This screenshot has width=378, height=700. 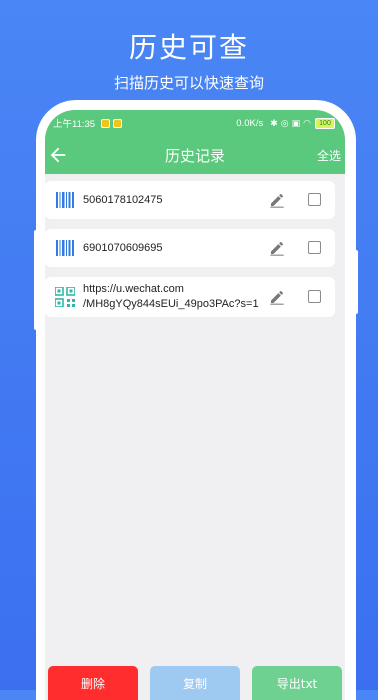 What do you see at coordinates (296, 122) in the screenshot?
I see `sim-icon: ▣` at bounding box center [296, 122].